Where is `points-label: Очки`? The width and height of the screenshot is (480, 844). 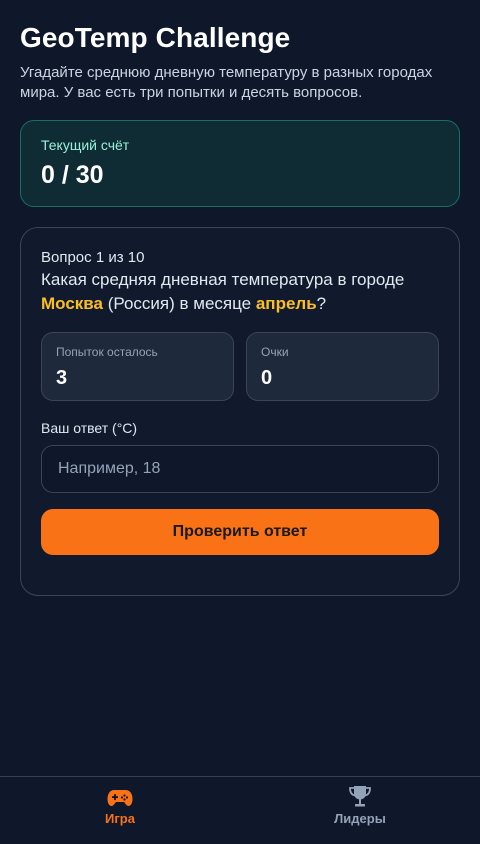 points-label: Очки is located at coordinates (275, 352).